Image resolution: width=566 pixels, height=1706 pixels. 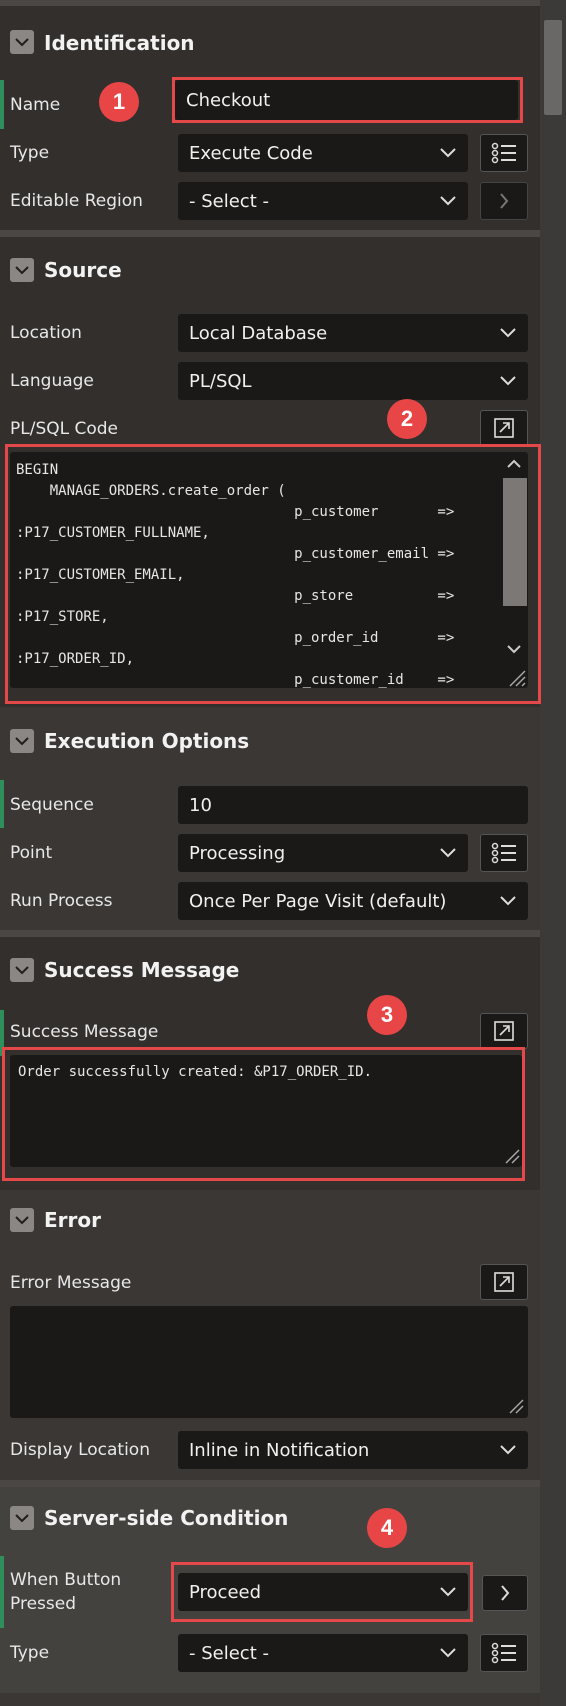 I want to click on success-message-label: Success Message, so click(x=84, y=1032).